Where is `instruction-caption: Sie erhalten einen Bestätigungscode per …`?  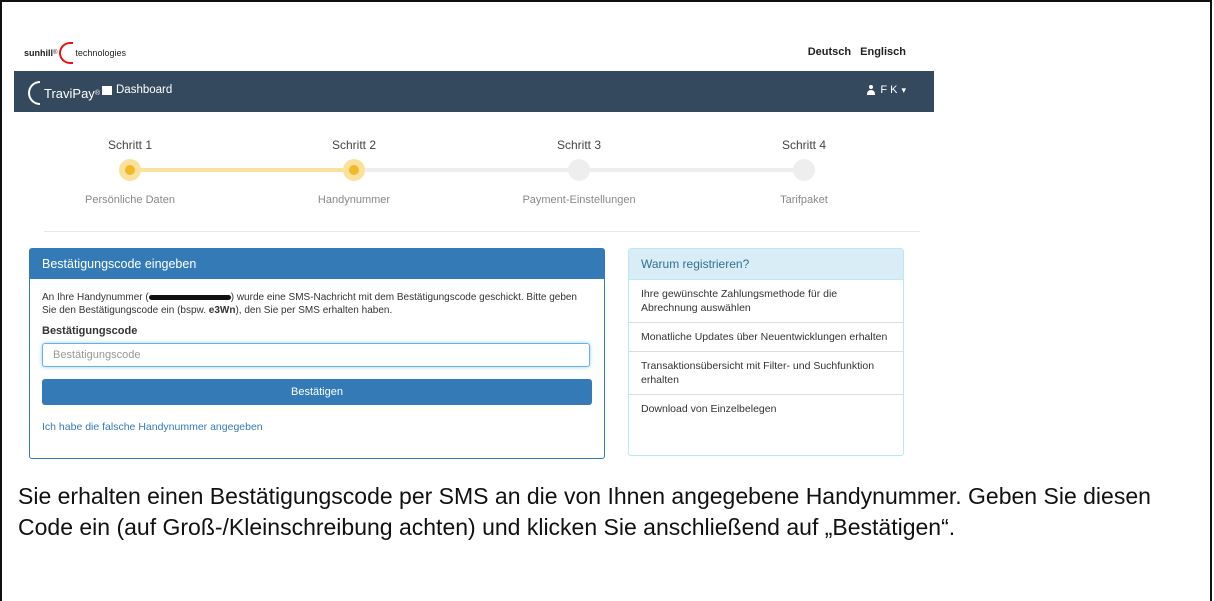
instruction-caption: Sie erhalten einen Bestätigungscode per … is located at coordinates (584, 511).